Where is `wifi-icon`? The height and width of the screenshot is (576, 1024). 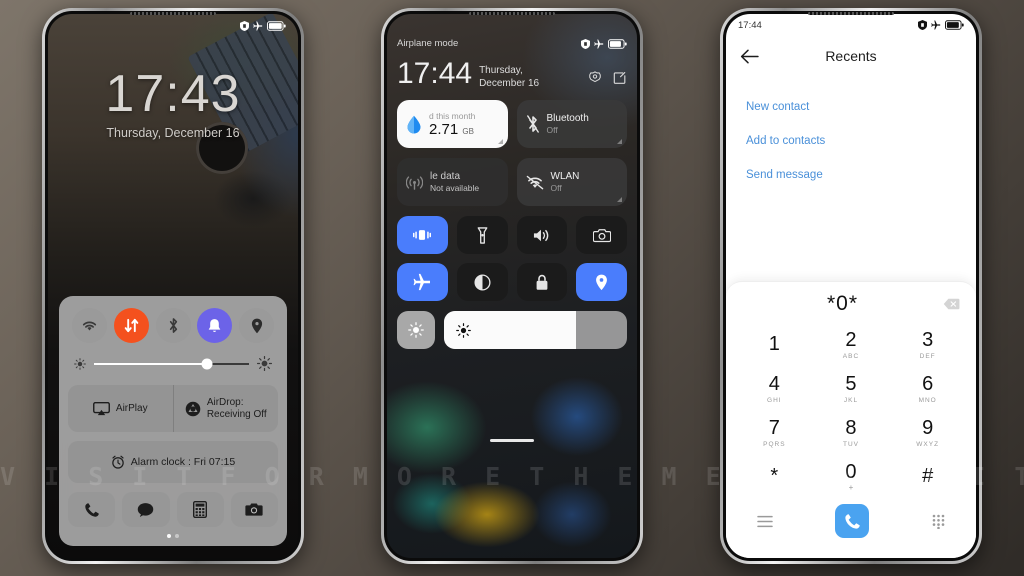 wifi-icon is located at coordinates (89, 326).